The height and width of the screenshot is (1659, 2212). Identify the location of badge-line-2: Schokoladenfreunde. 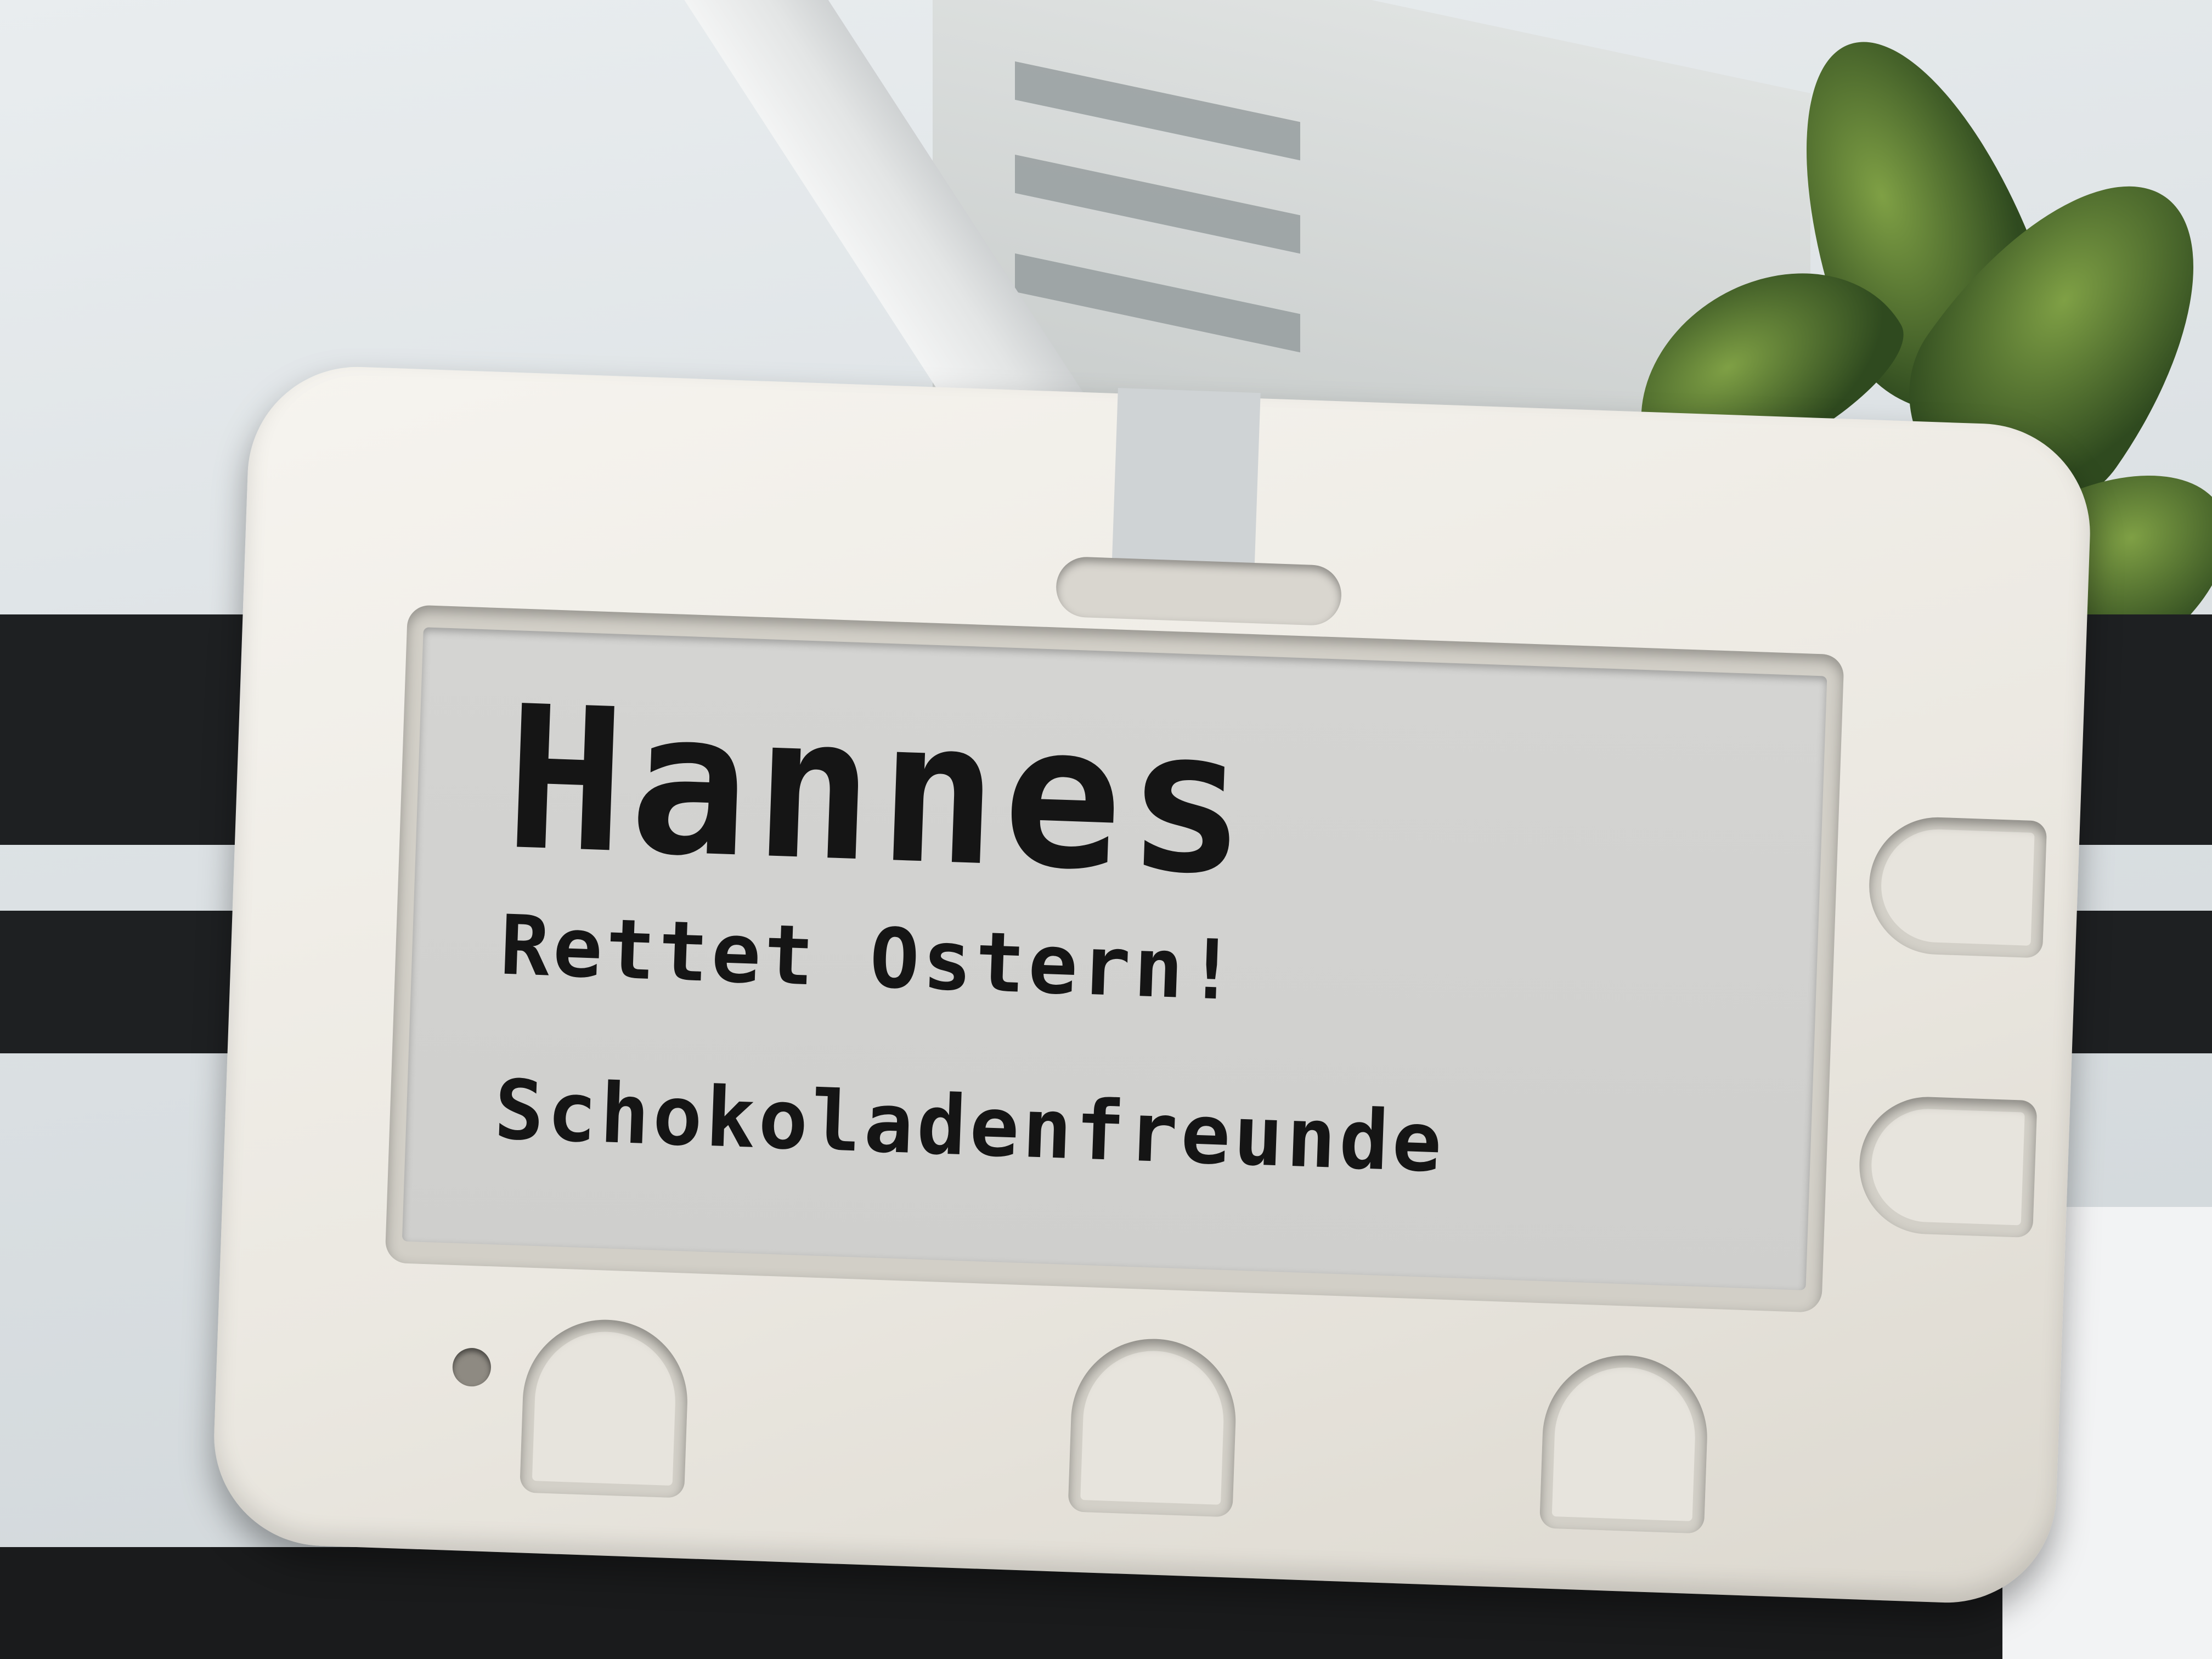
(970, 1126).